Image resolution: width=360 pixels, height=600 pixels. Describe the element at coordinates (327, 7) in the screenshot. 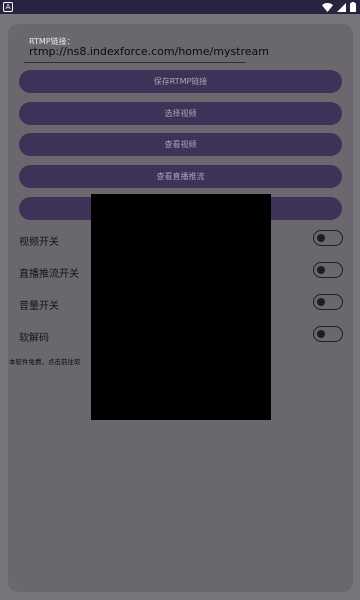

I see `wifi-icon` at that location.